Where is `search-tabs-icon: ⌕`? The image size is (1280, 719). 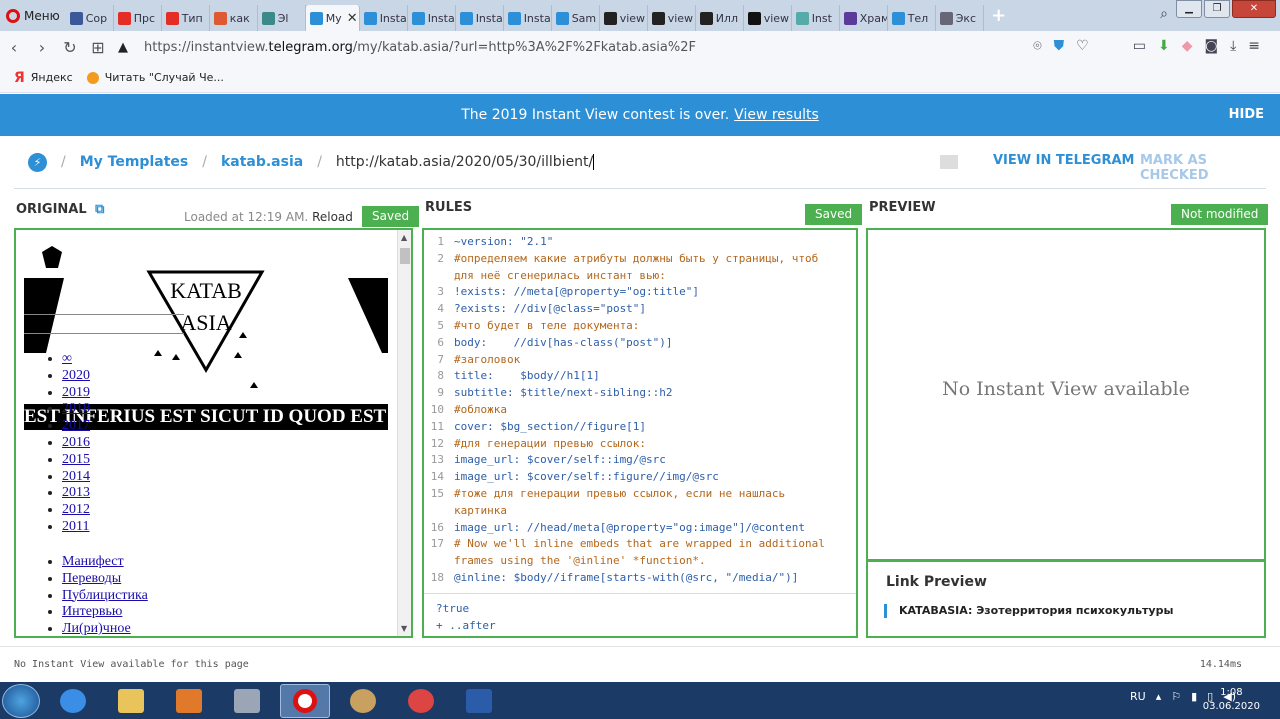 search-tabs-icon: ⌕ is located at coordinates (1164, 14).